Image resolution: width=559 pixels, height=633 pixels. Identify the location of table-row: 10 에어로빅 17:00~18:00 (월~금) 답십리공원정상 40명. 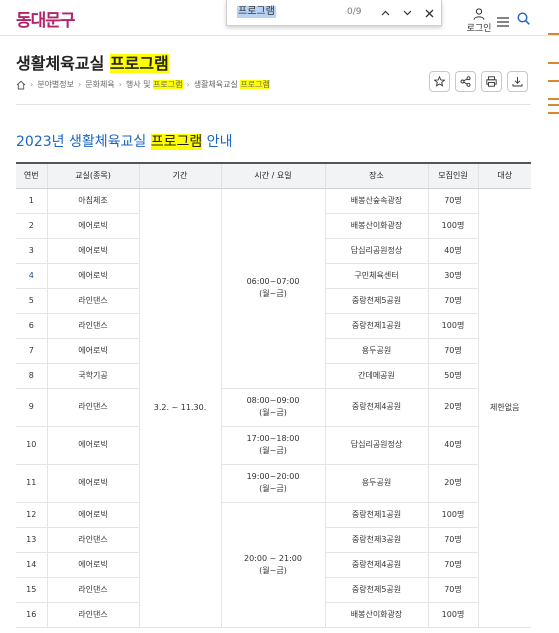
(273, 445).